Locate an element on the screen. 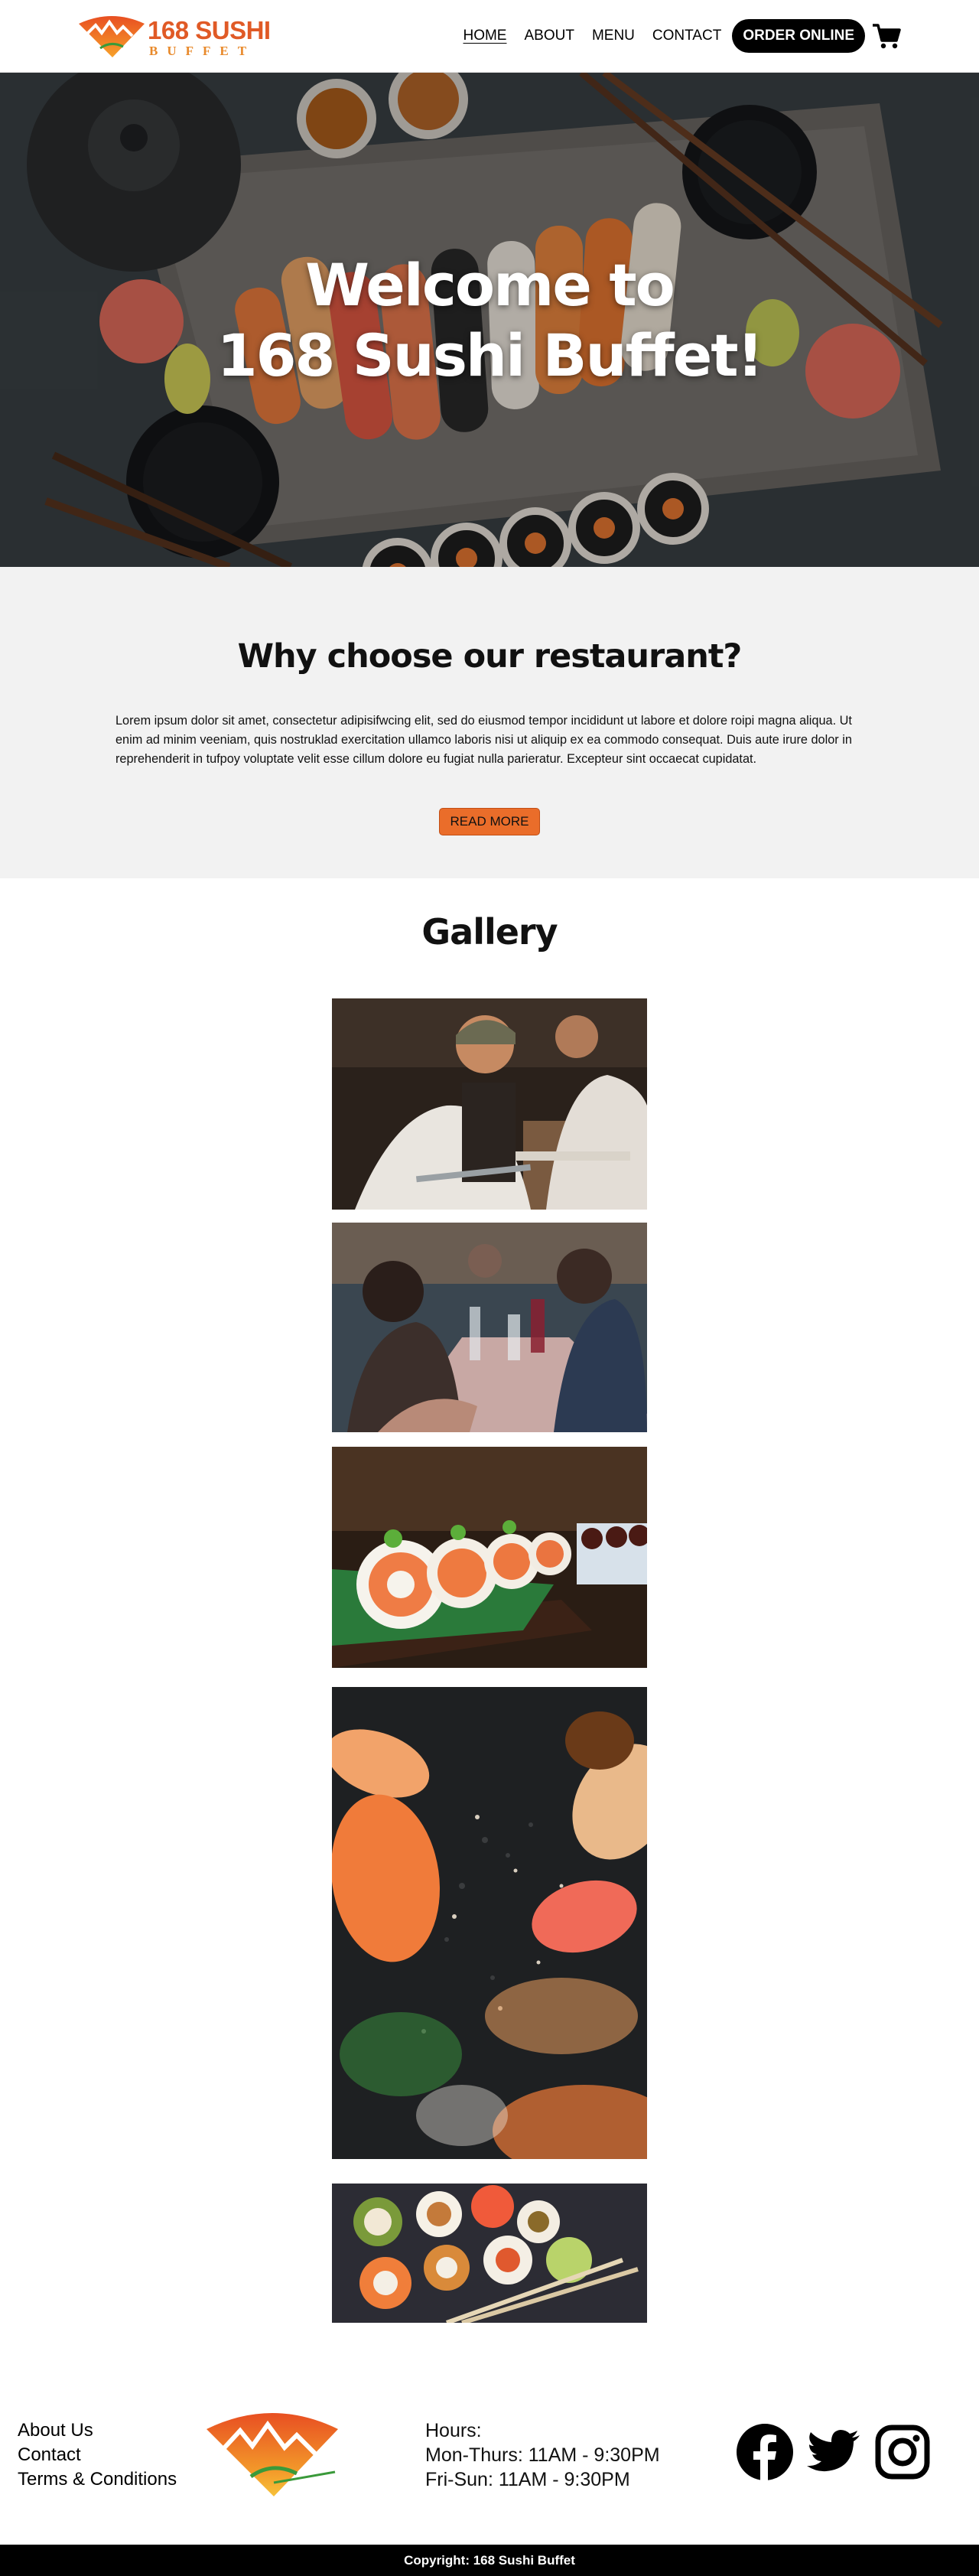  shopping-cart-icon is located at coordinates (886, 36).